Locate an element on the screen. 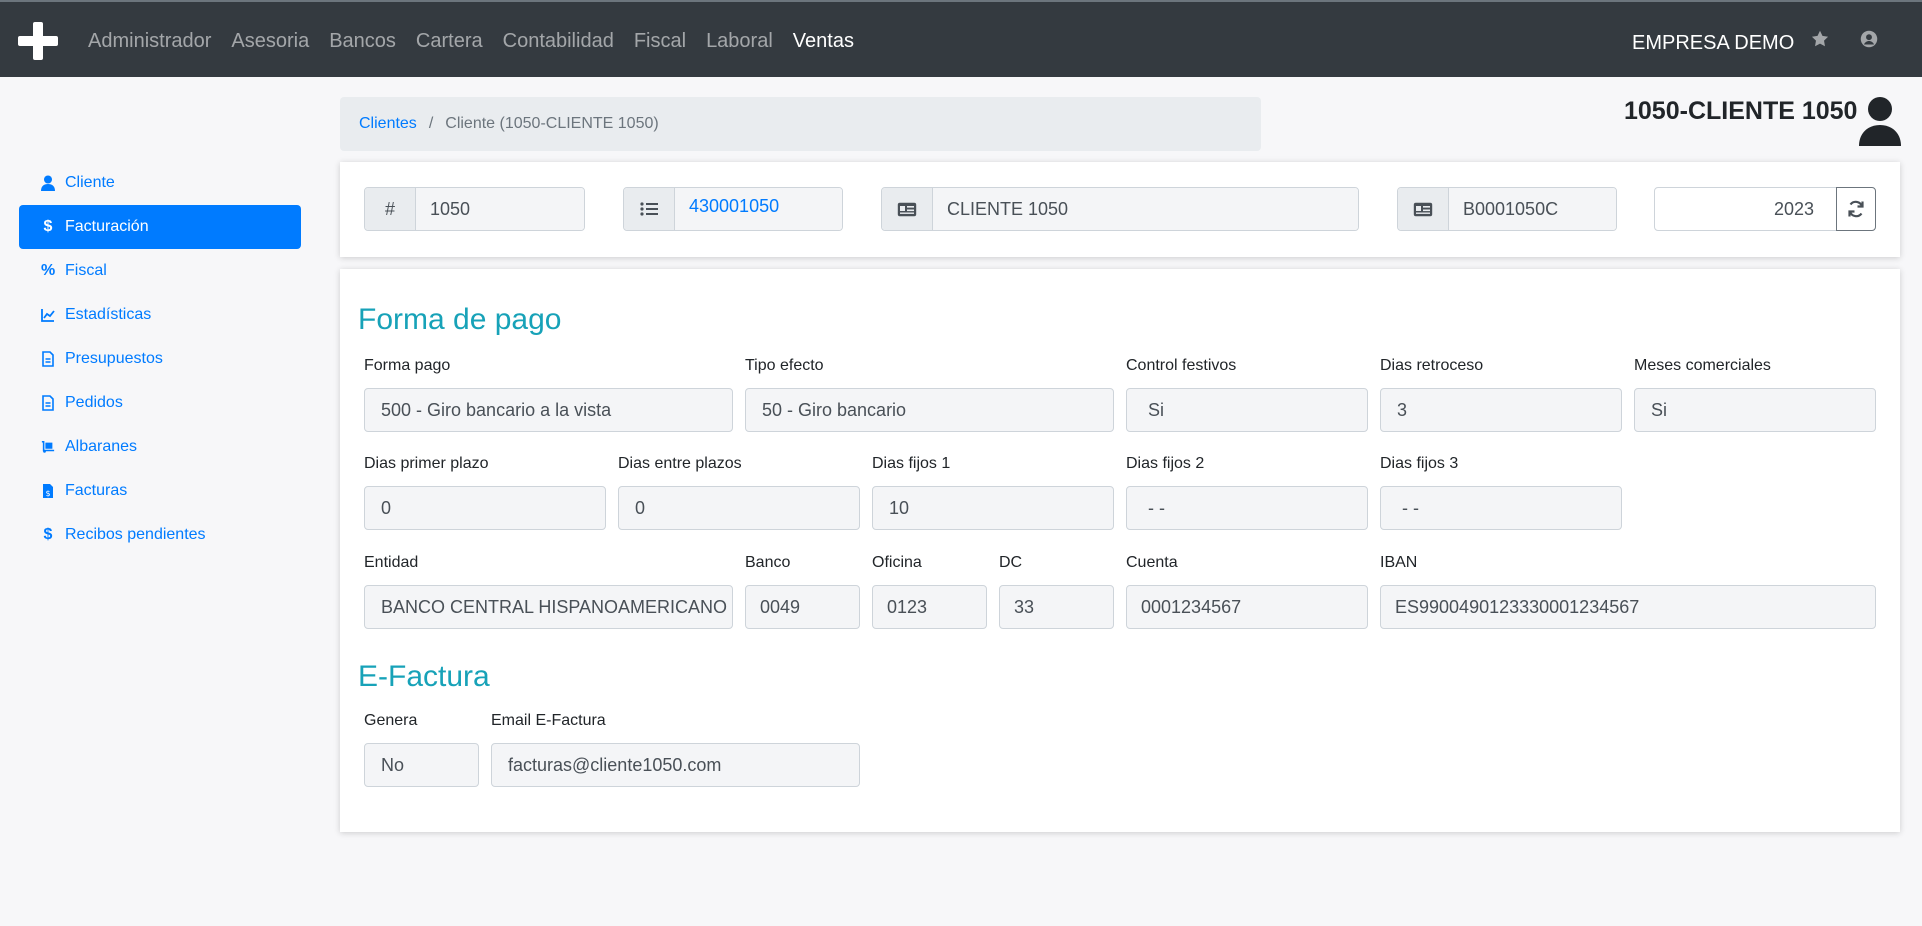 This screenshot has height=926, width=1922. sidebar-item-pedidos: Pedidos is located at coordinates (160, 403).